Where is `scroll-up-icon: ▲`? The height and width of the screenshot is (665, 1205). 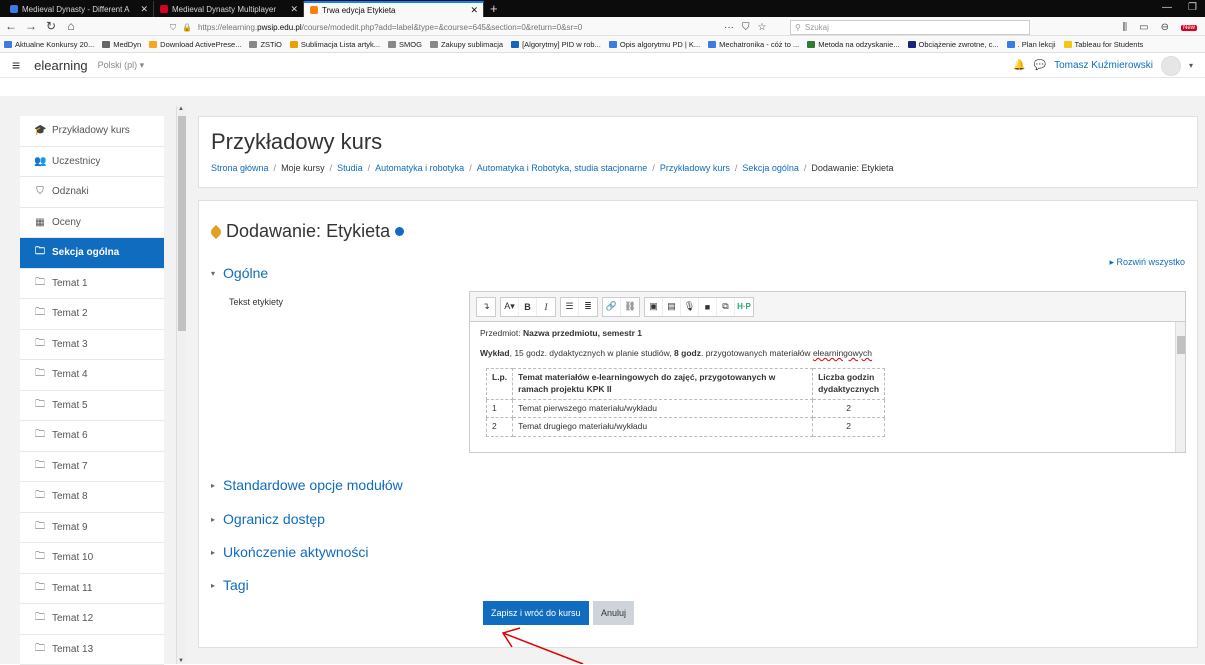
scroll-up-icon: ▲ is located at coordinates (181, 109).